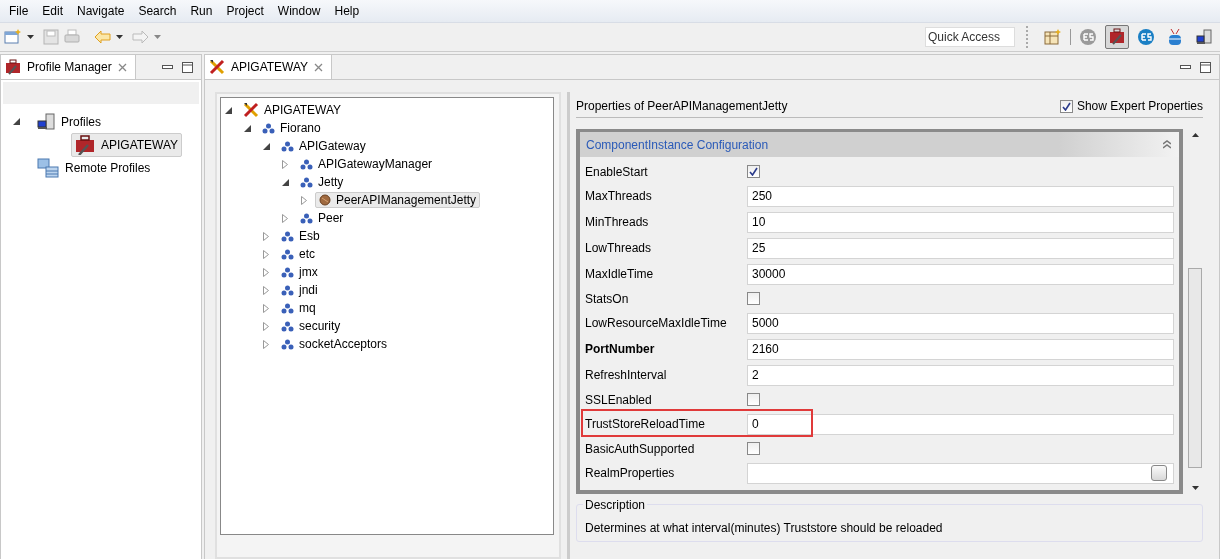 The width and height of the screenshot is (1220, 559). What do you see at coordinates (620, 349) in the screenshot?
I see `property-label: PortNumber` at bounding box center [620, 349].